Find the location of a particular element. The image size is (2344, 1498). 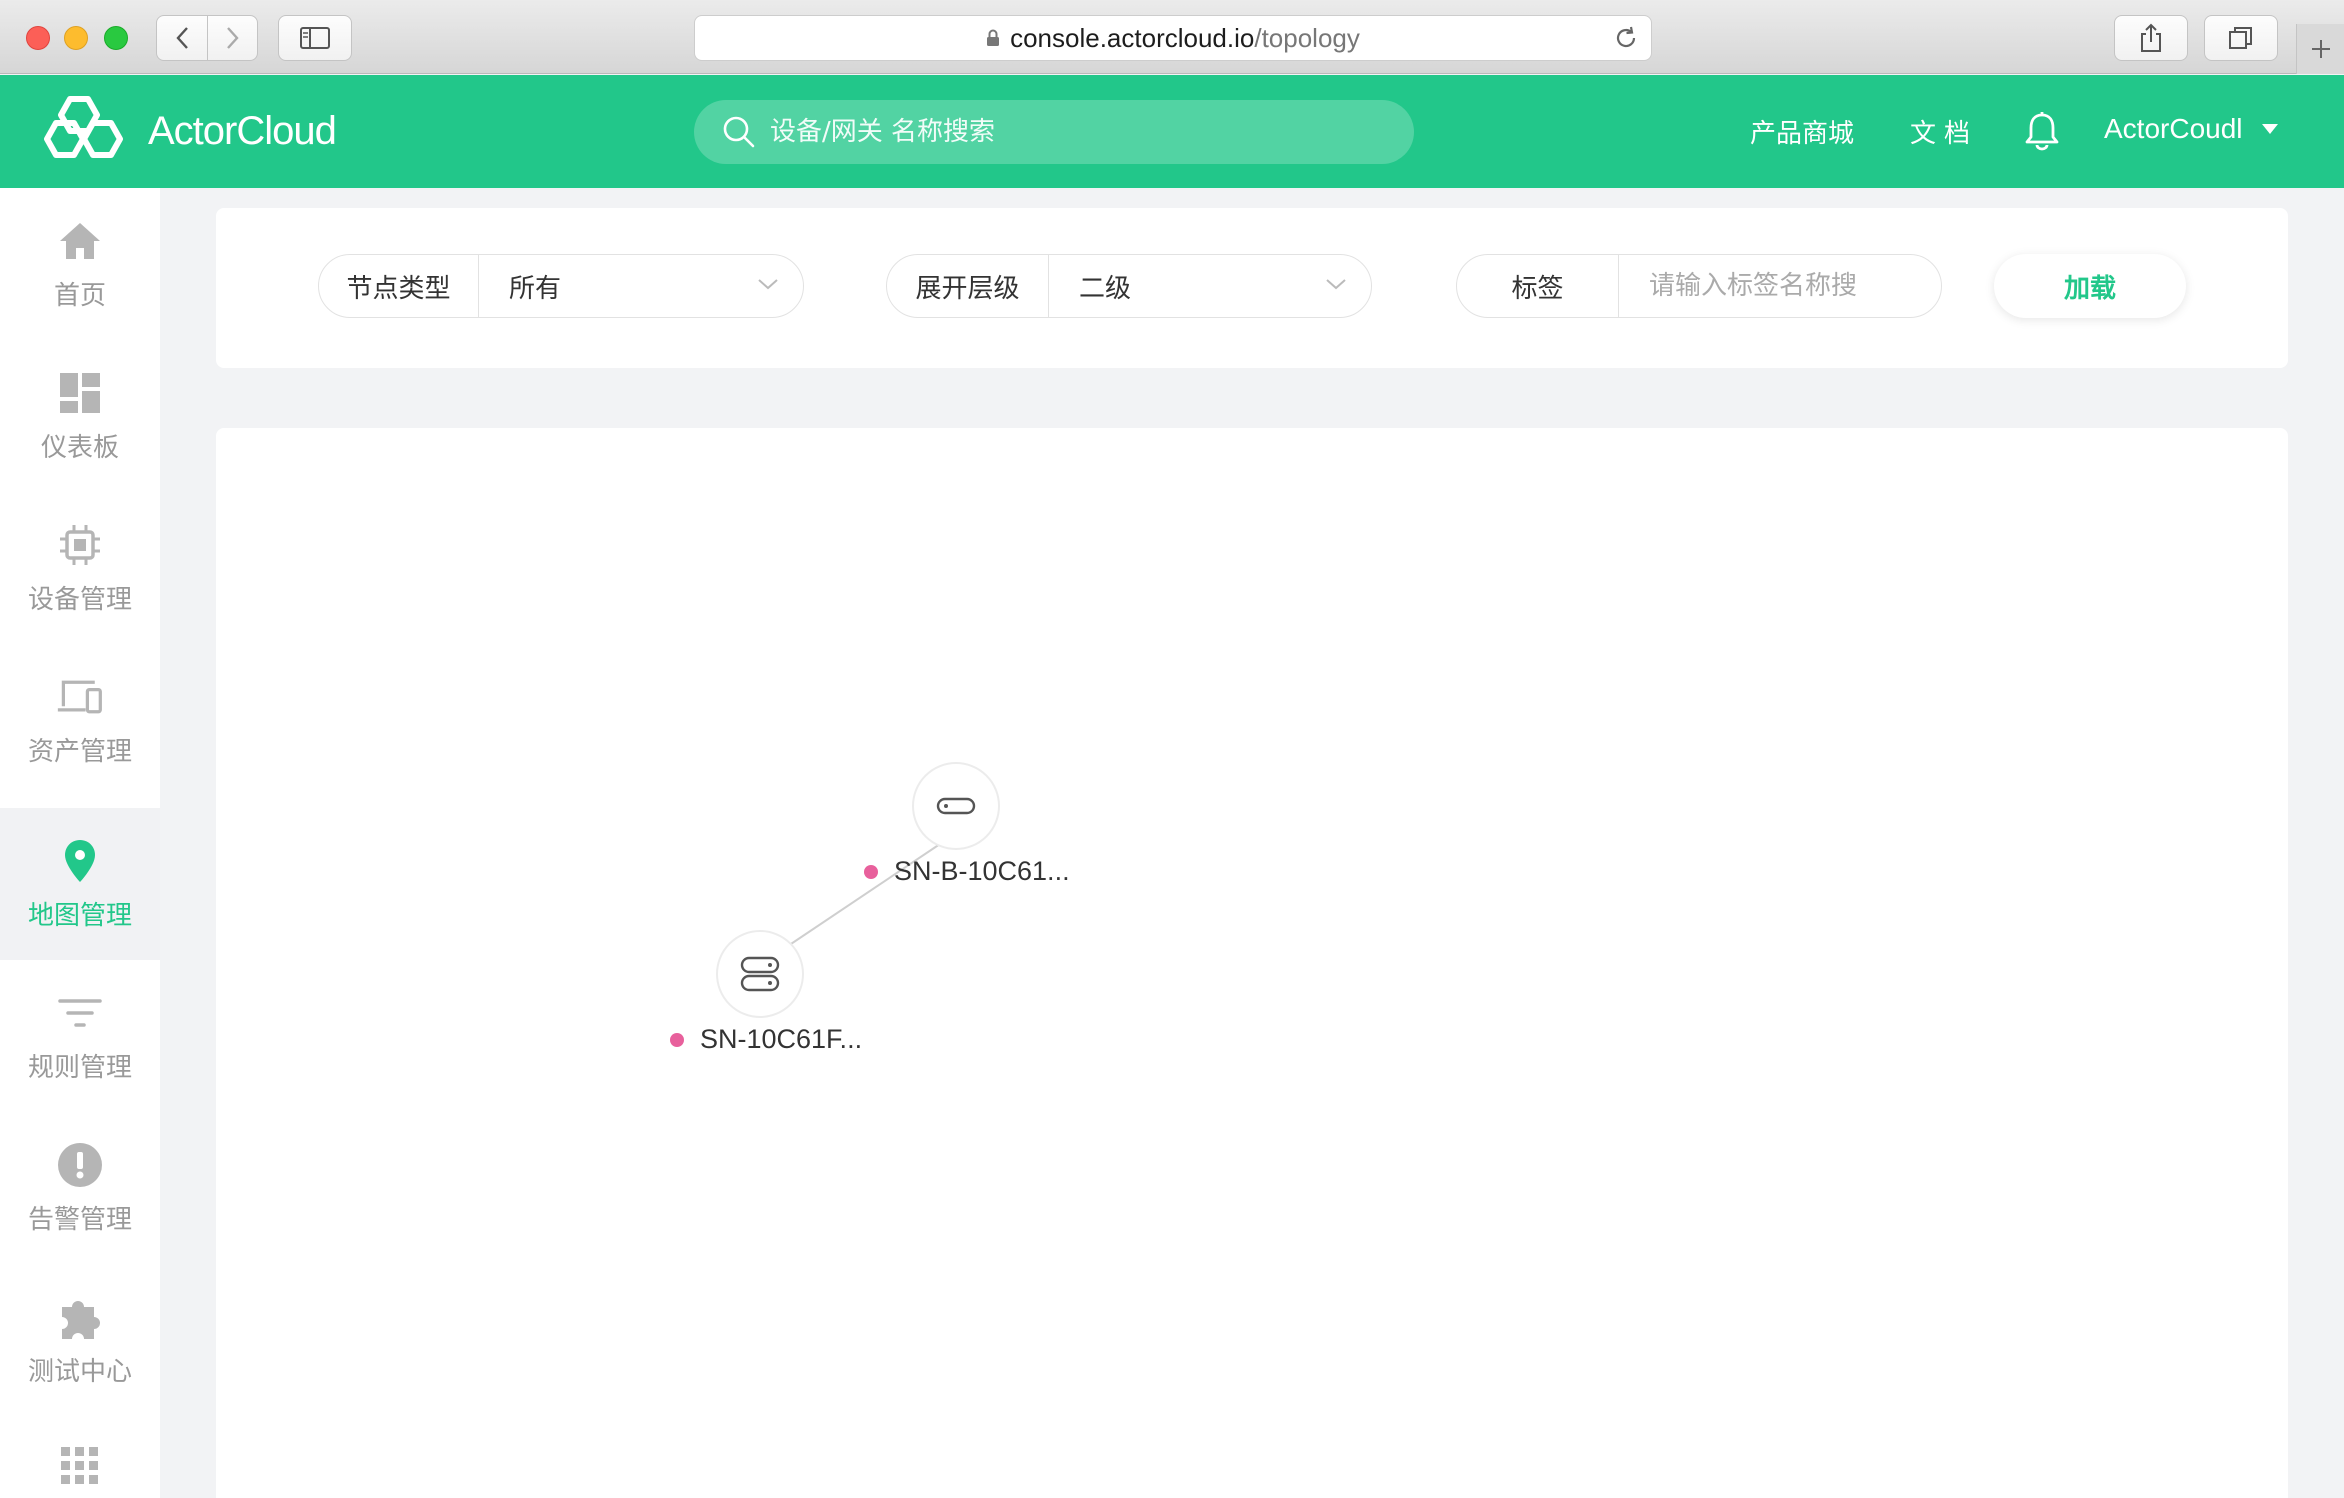

chevron-right-icon is located at coordinates (232, 38).